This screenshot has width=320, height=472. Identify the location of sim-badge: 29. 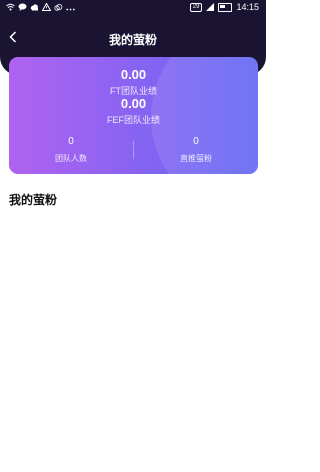
(196, 7).